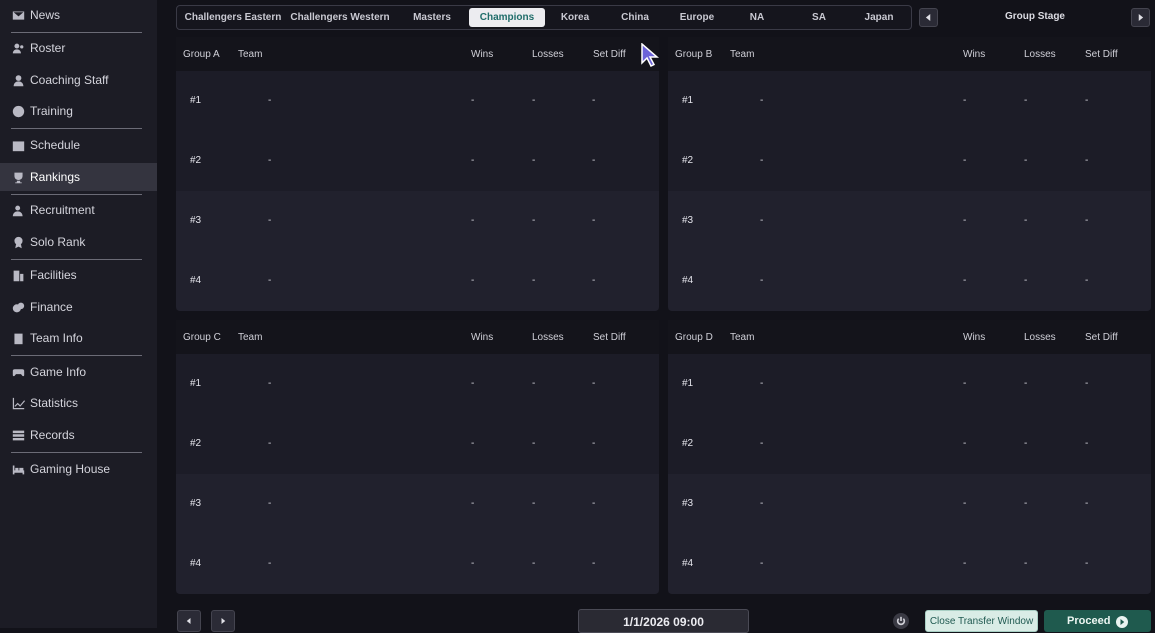 The image size is (1155, 633). Describe the element at coordinates (48, 48) in the screenshot. I see `sidebar-item-label: Roster` at that location.